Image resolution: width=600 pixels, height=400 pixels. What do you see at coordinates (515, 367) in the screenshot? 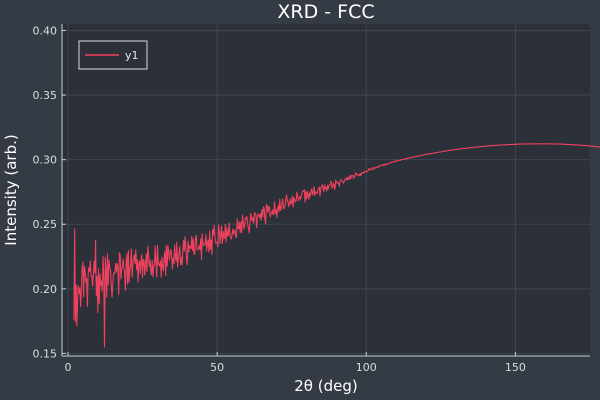
I see `x-tick-label: 150` at bounding box center [515, 367].